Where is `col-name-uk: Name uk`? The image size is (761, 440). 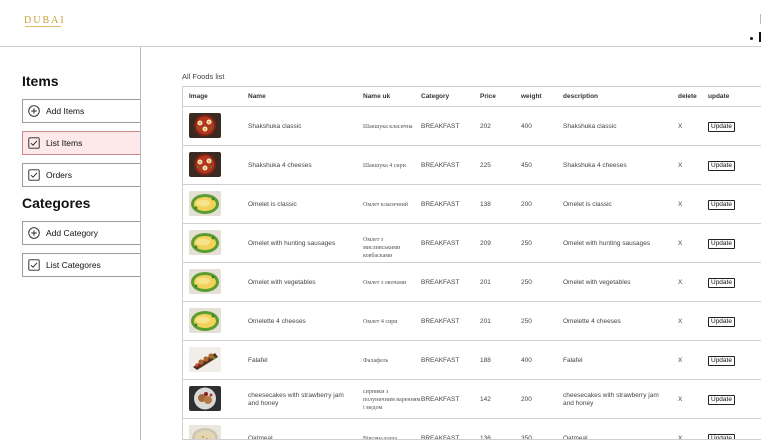
col-name-uk: Name uk is located at coordinates (377, 96).